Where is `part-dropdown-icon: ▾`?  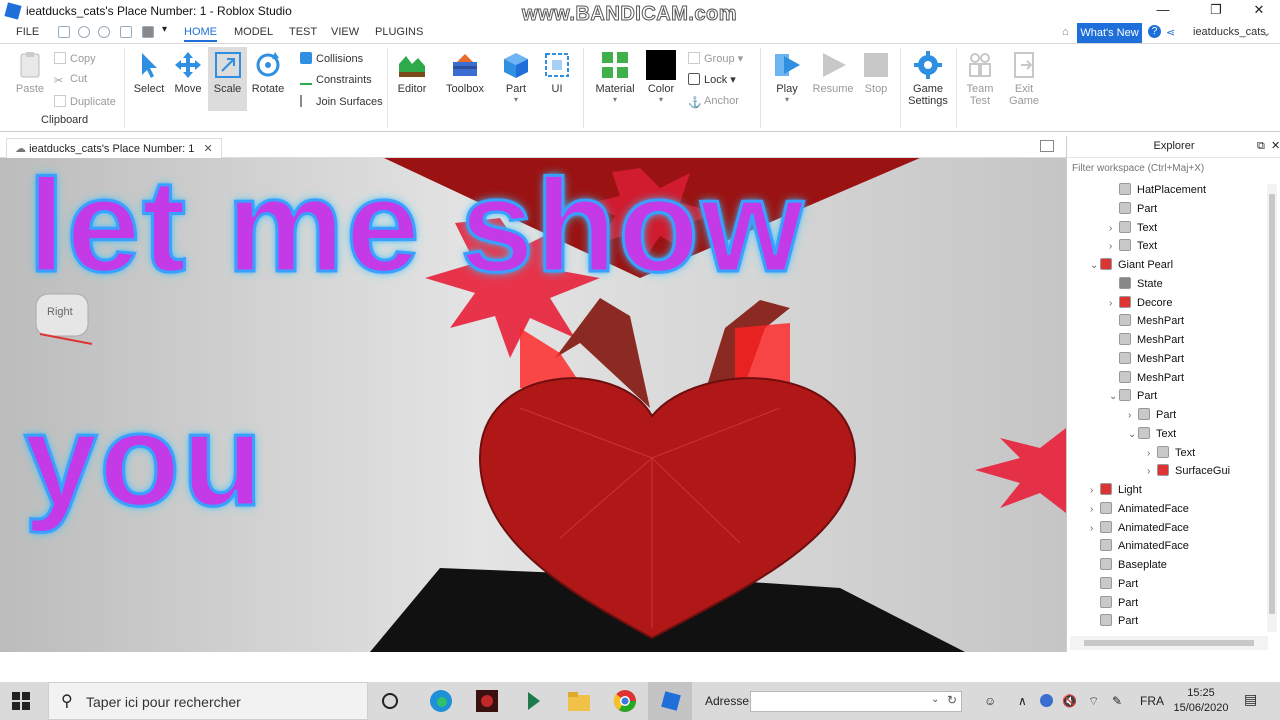
part-dropdown-icon: ▾ is located at coordinates (516, 99).